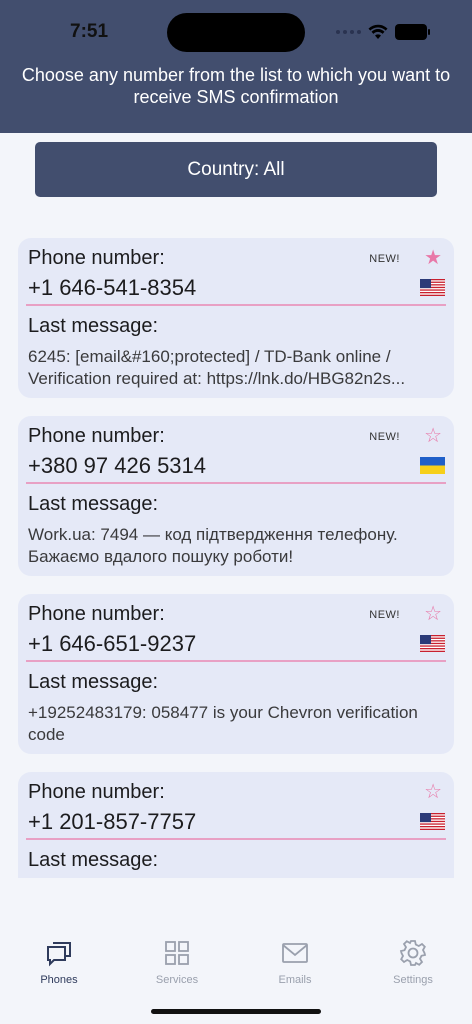 This screenshot has height=1024, width=472. What do you see at coordinates (112, 643) in the screenshot?
I see `phone-number: +1 646-651-9237` at bounding box center [112, 643].